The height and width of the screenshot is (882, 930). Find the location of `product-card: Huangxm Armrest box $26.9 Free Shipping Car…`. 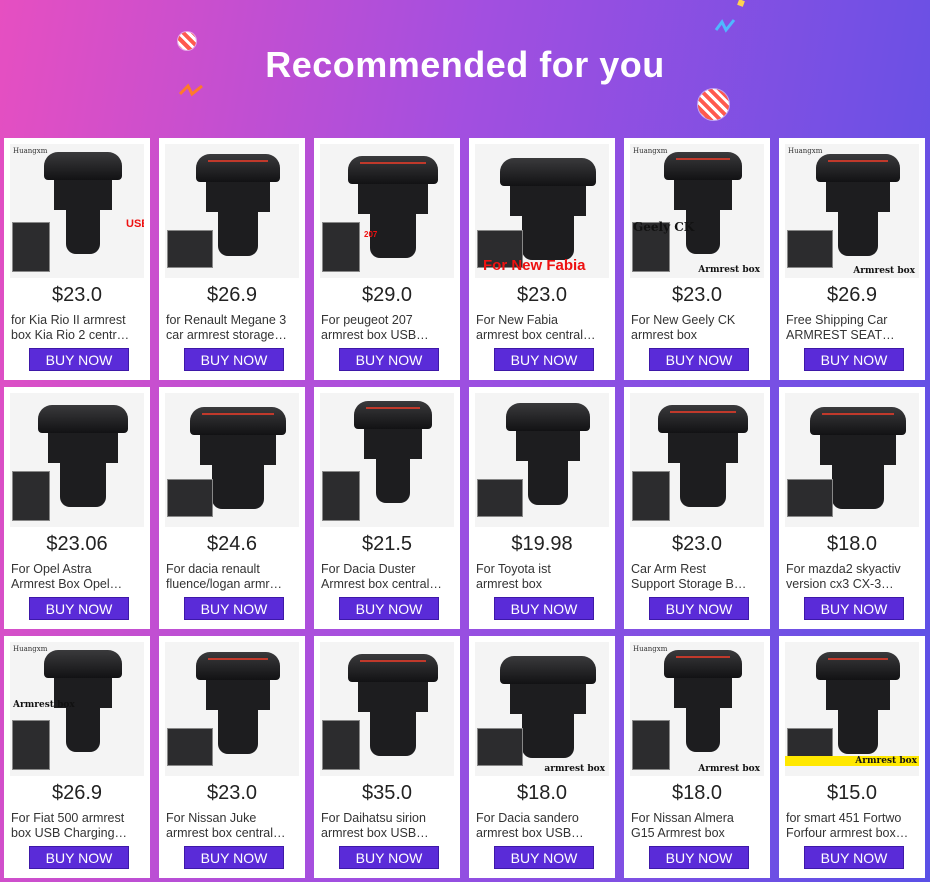

product-card: Huangxm Armrest box $26.9 Free Shipping Car… is located at coordinates (852, 259).